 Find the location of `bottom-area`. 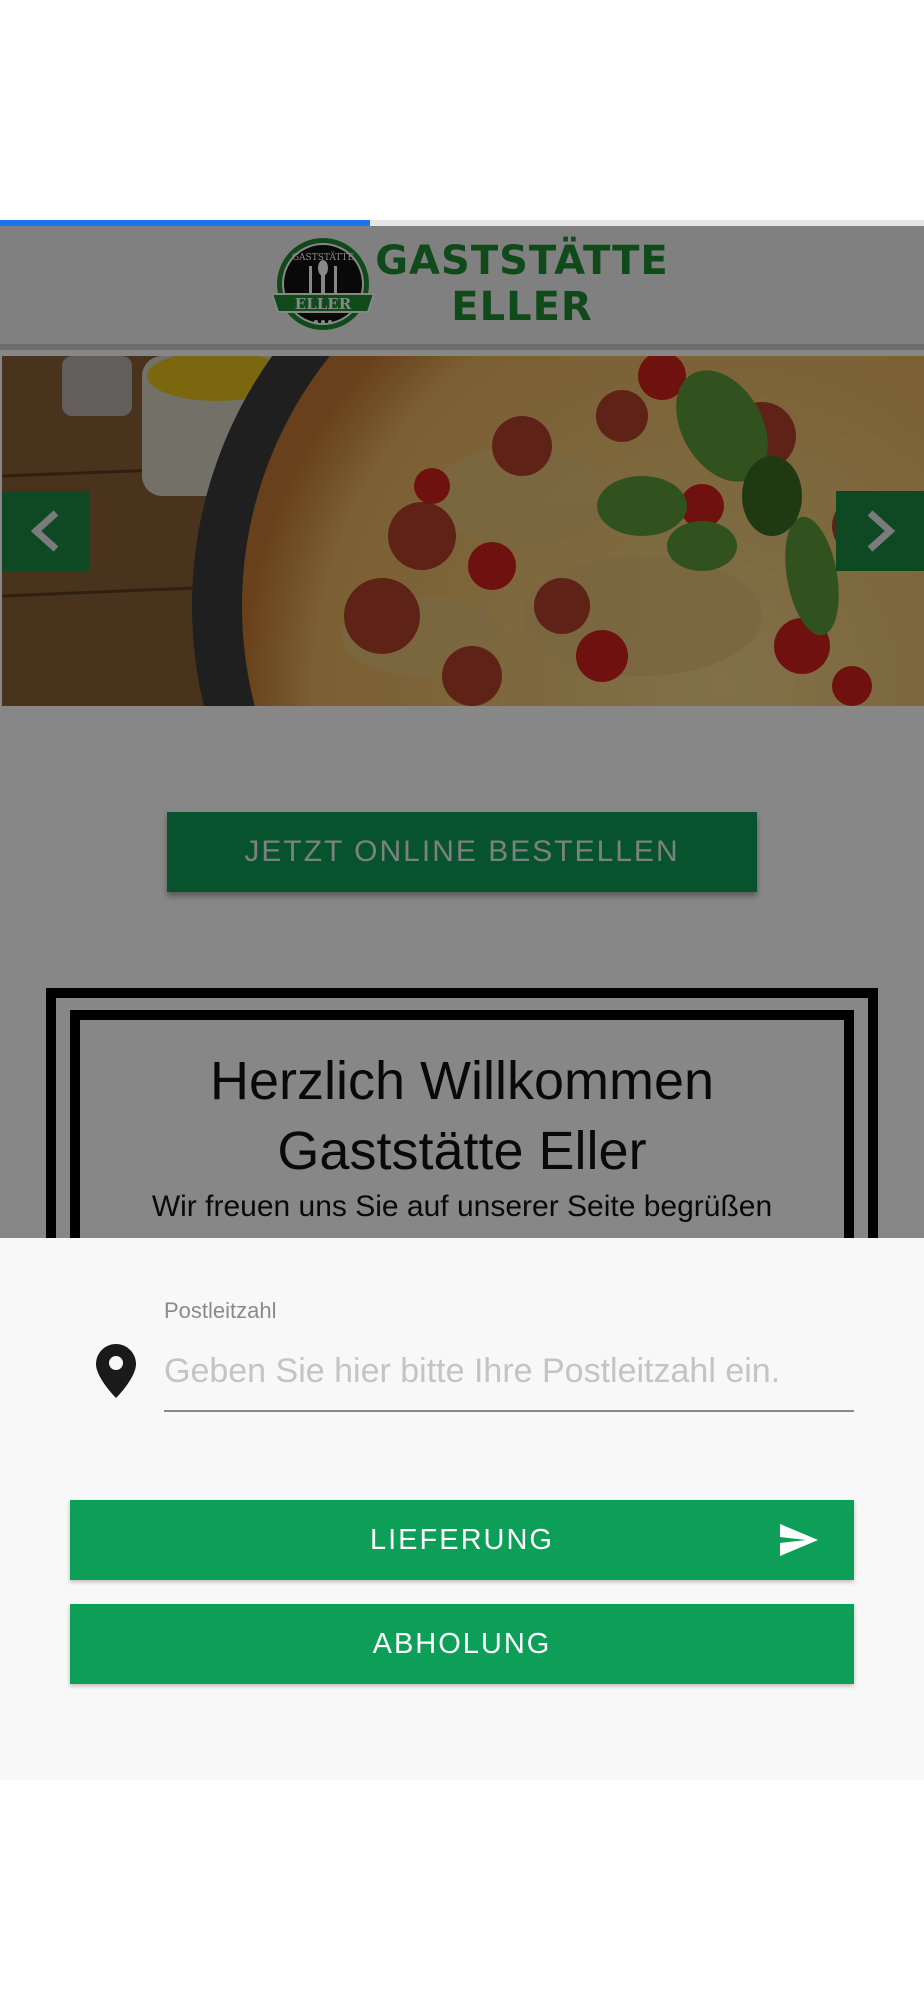

bottom-area is located at coordinates (462, 1890).